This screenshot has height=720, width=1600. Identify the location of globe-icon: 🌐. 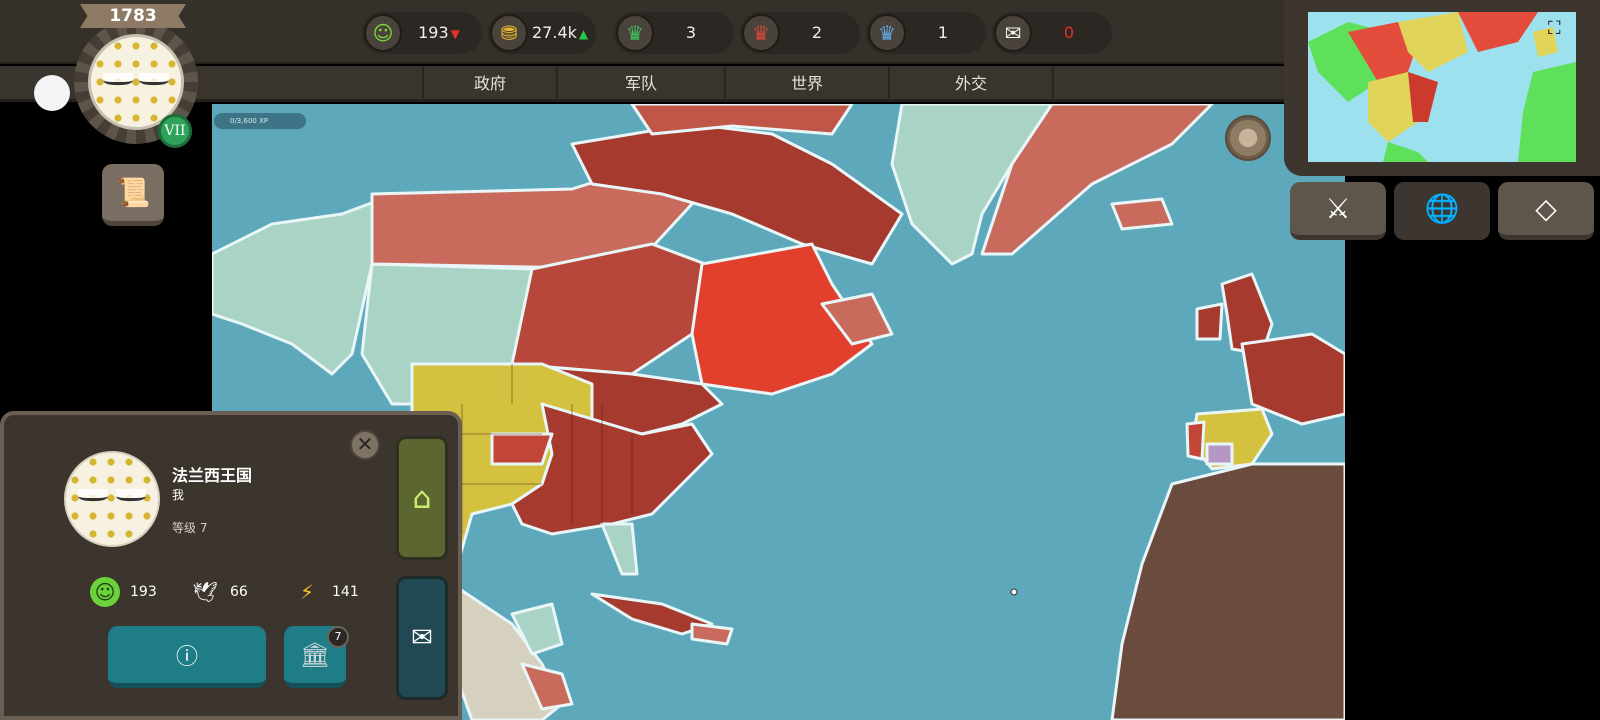
(1442, 208).